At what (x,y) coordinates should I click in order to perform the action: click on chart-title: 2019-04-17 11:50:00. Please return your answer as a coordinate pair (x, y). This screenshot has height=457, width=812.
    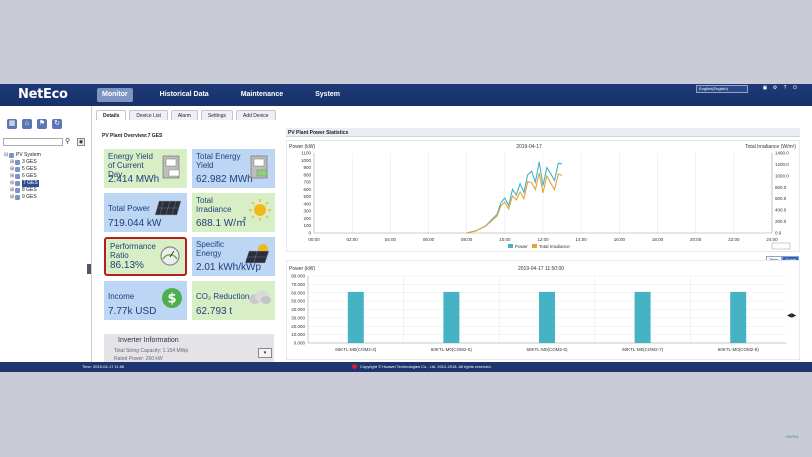
    Looking at the image, I should click on (541, 269).